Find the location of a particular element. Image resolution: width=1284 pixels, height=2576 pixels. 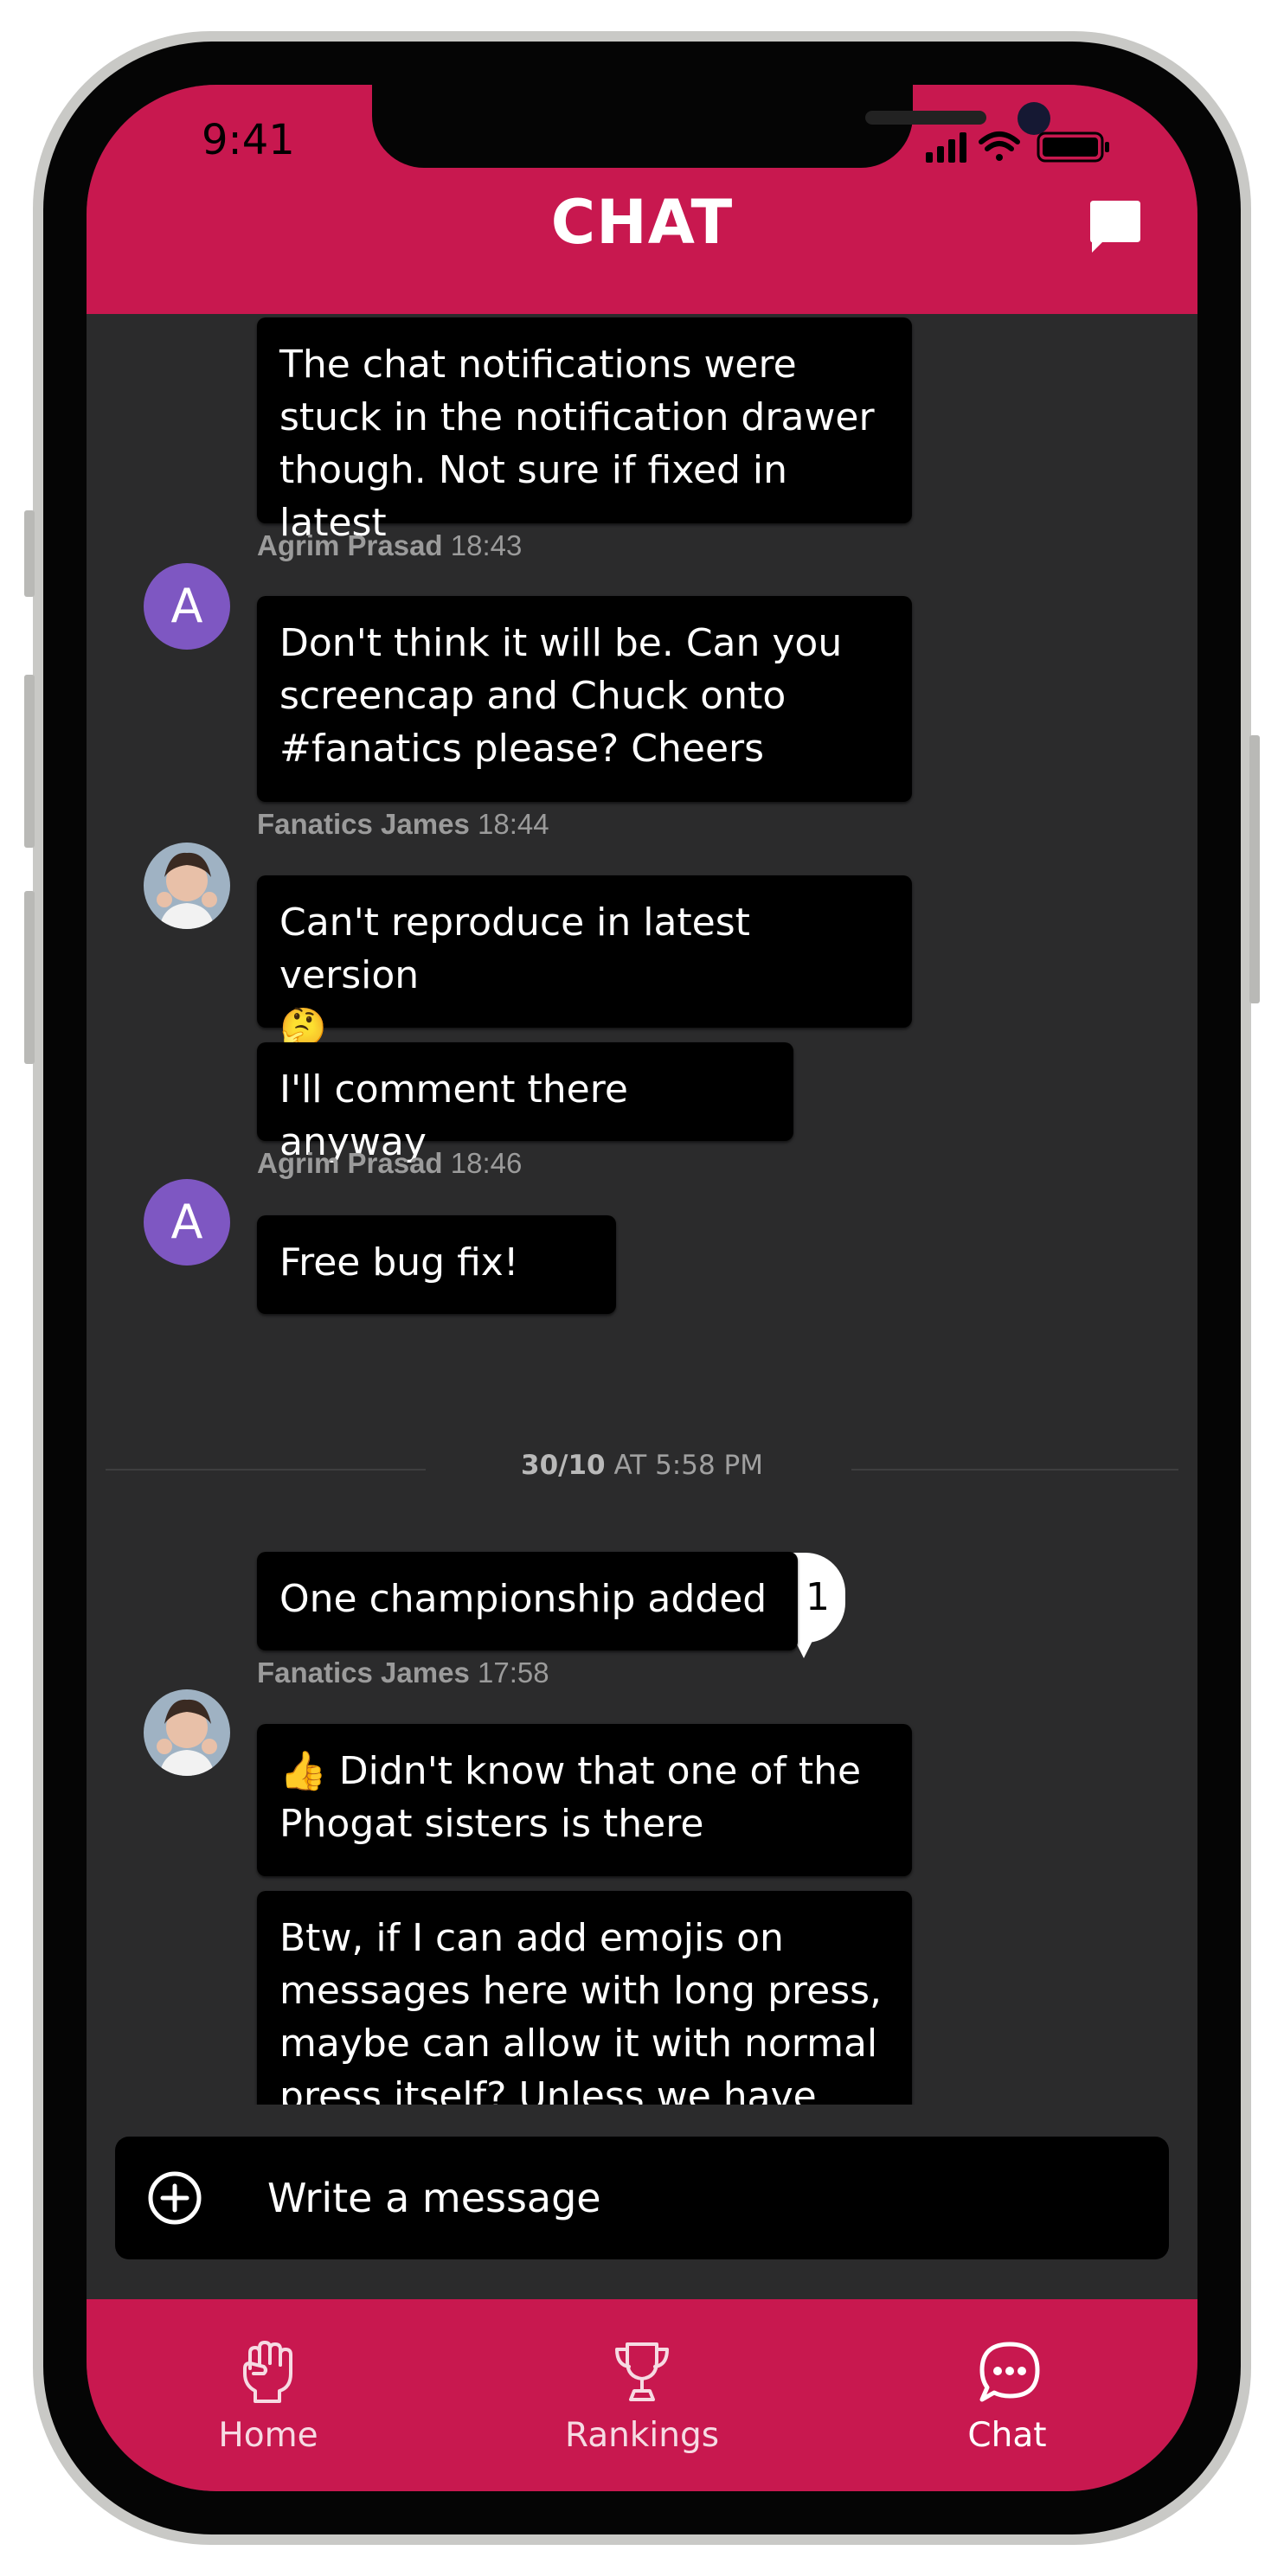

message-bubble: Free bug fix! is located at coordinates (436, 1264).